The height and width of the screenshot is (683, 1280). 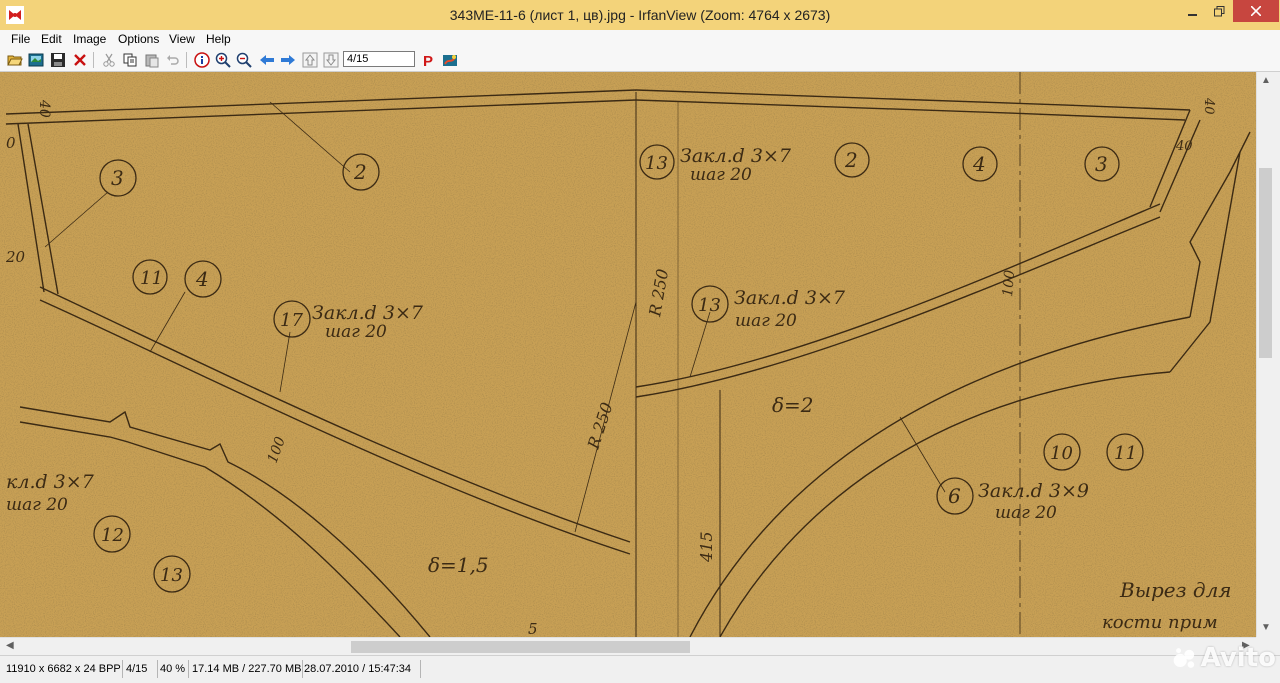 I want to click on note-17-line1: Закл.d 3×7, so click(x=368, y=313).